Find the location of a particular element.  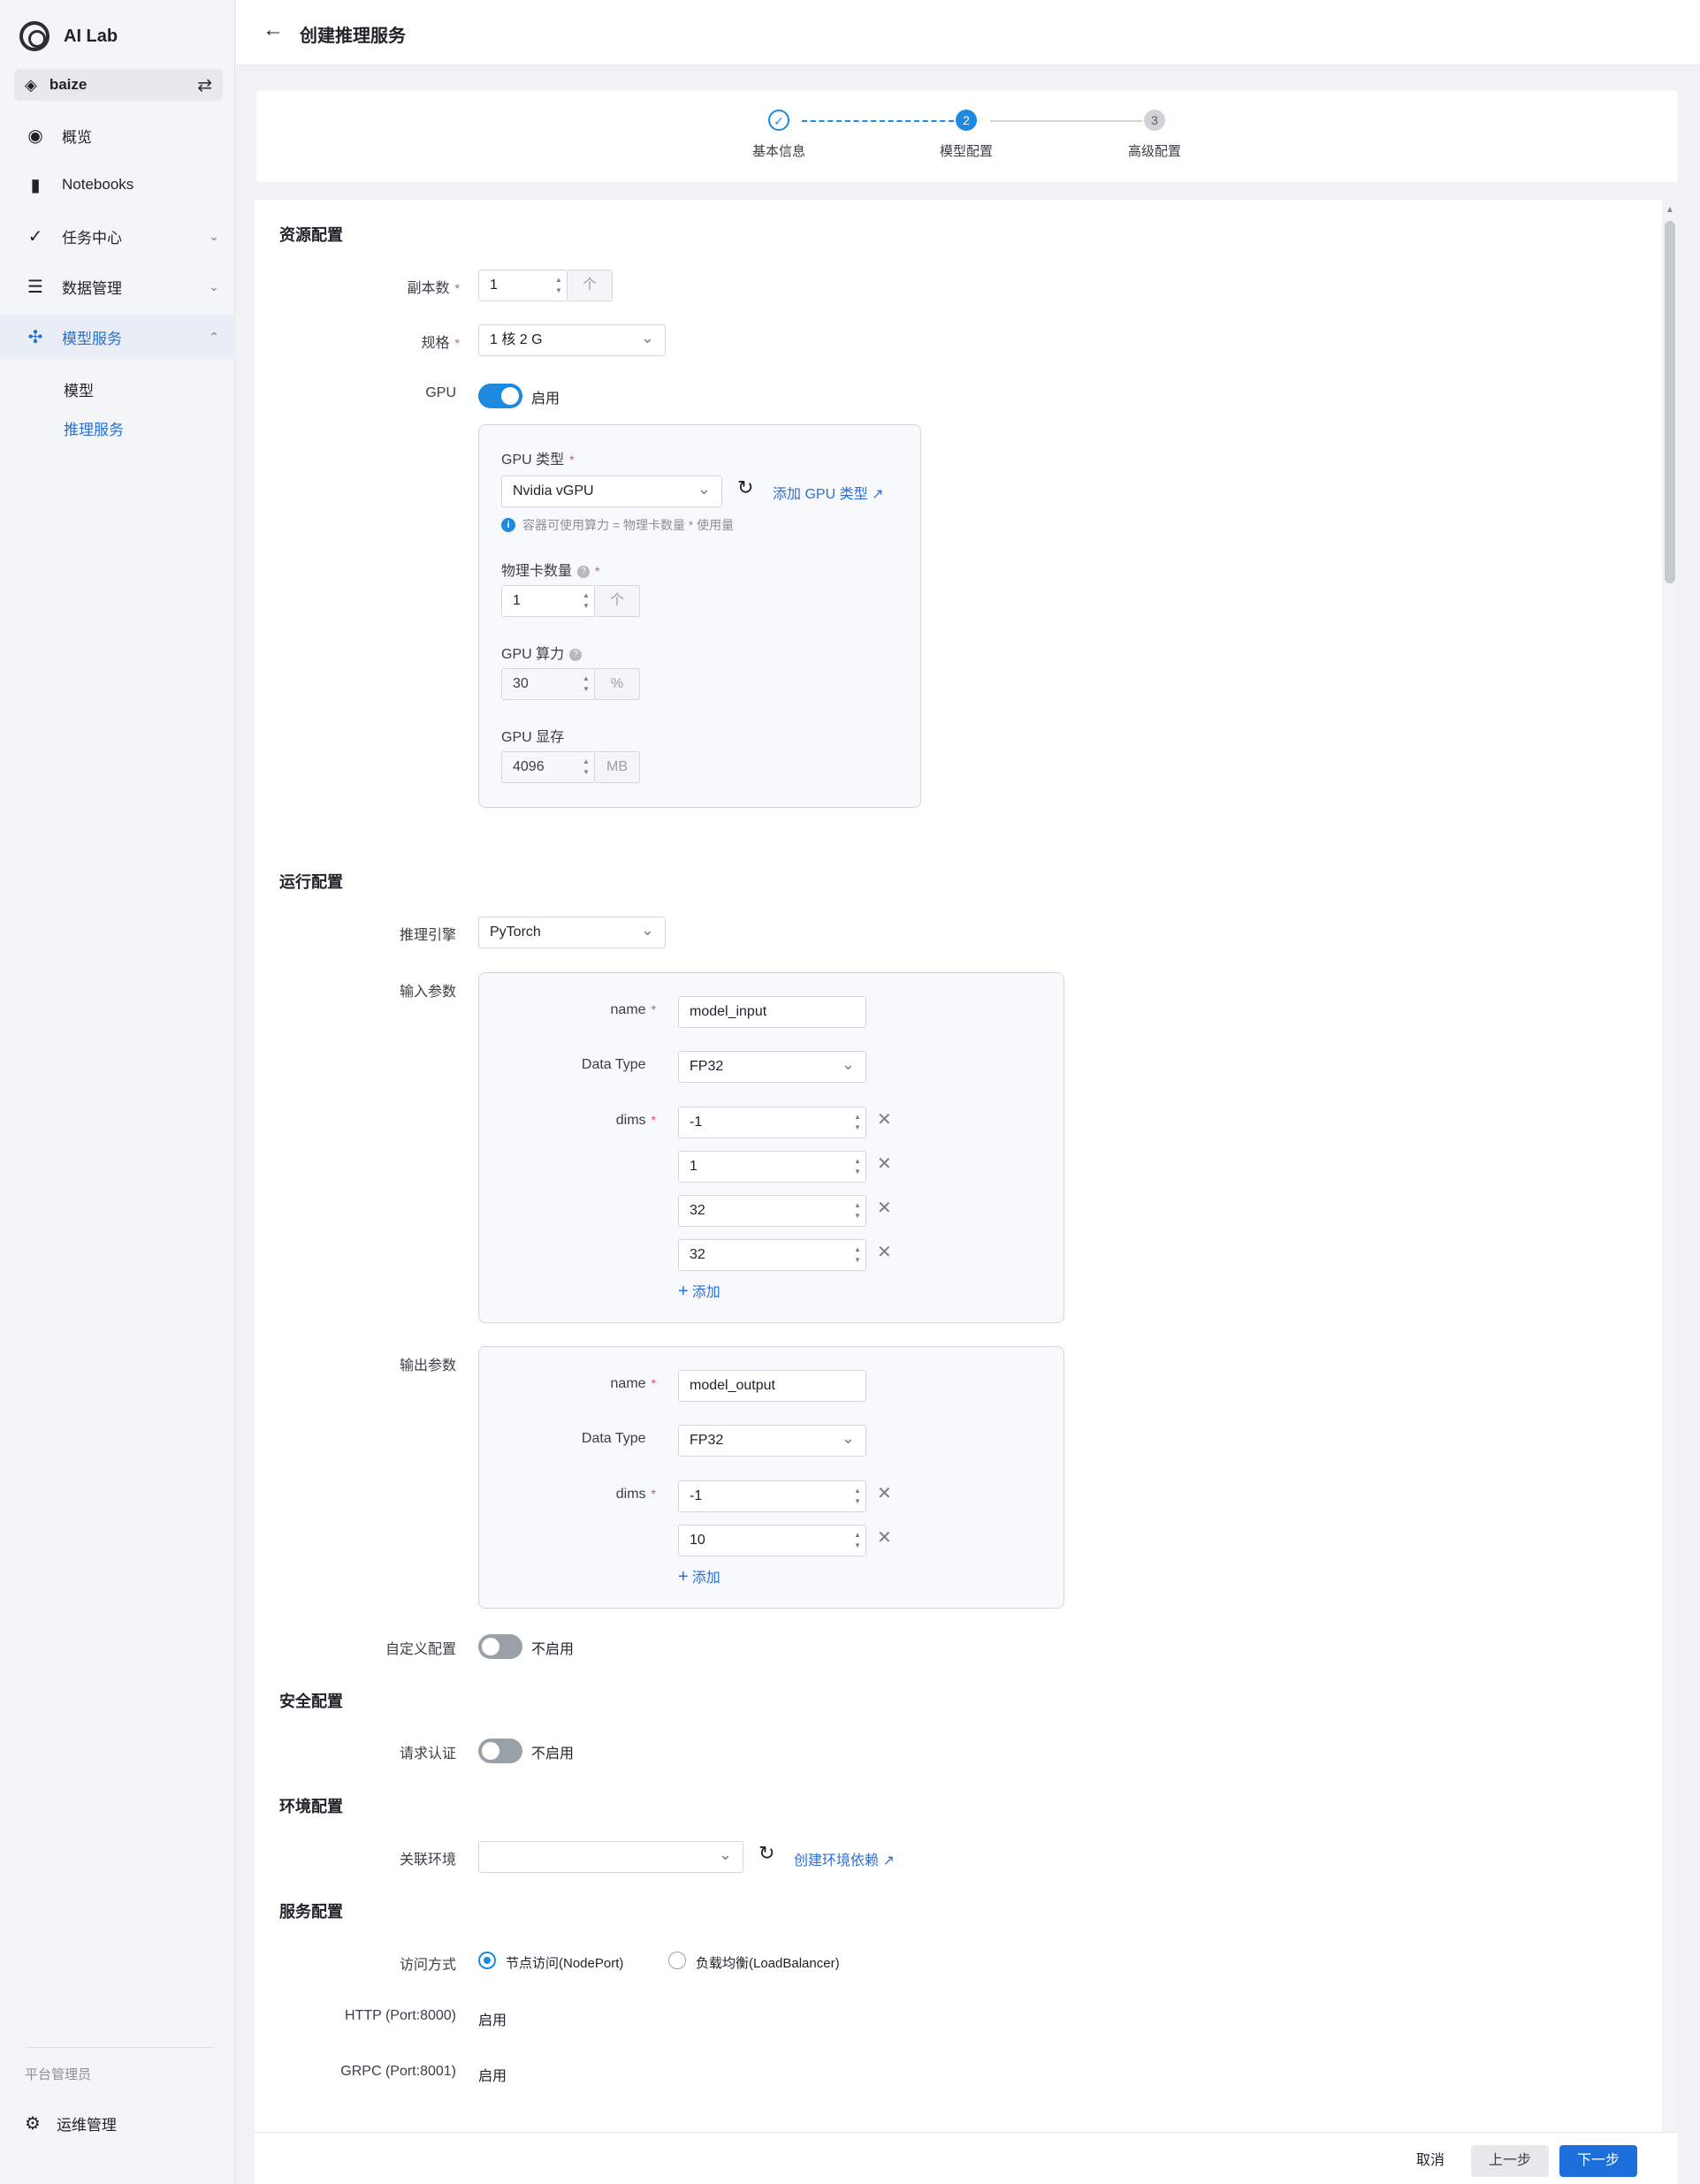

input-dim-field: -1 ▲ ▼ is located at coordinates (772, 1122).